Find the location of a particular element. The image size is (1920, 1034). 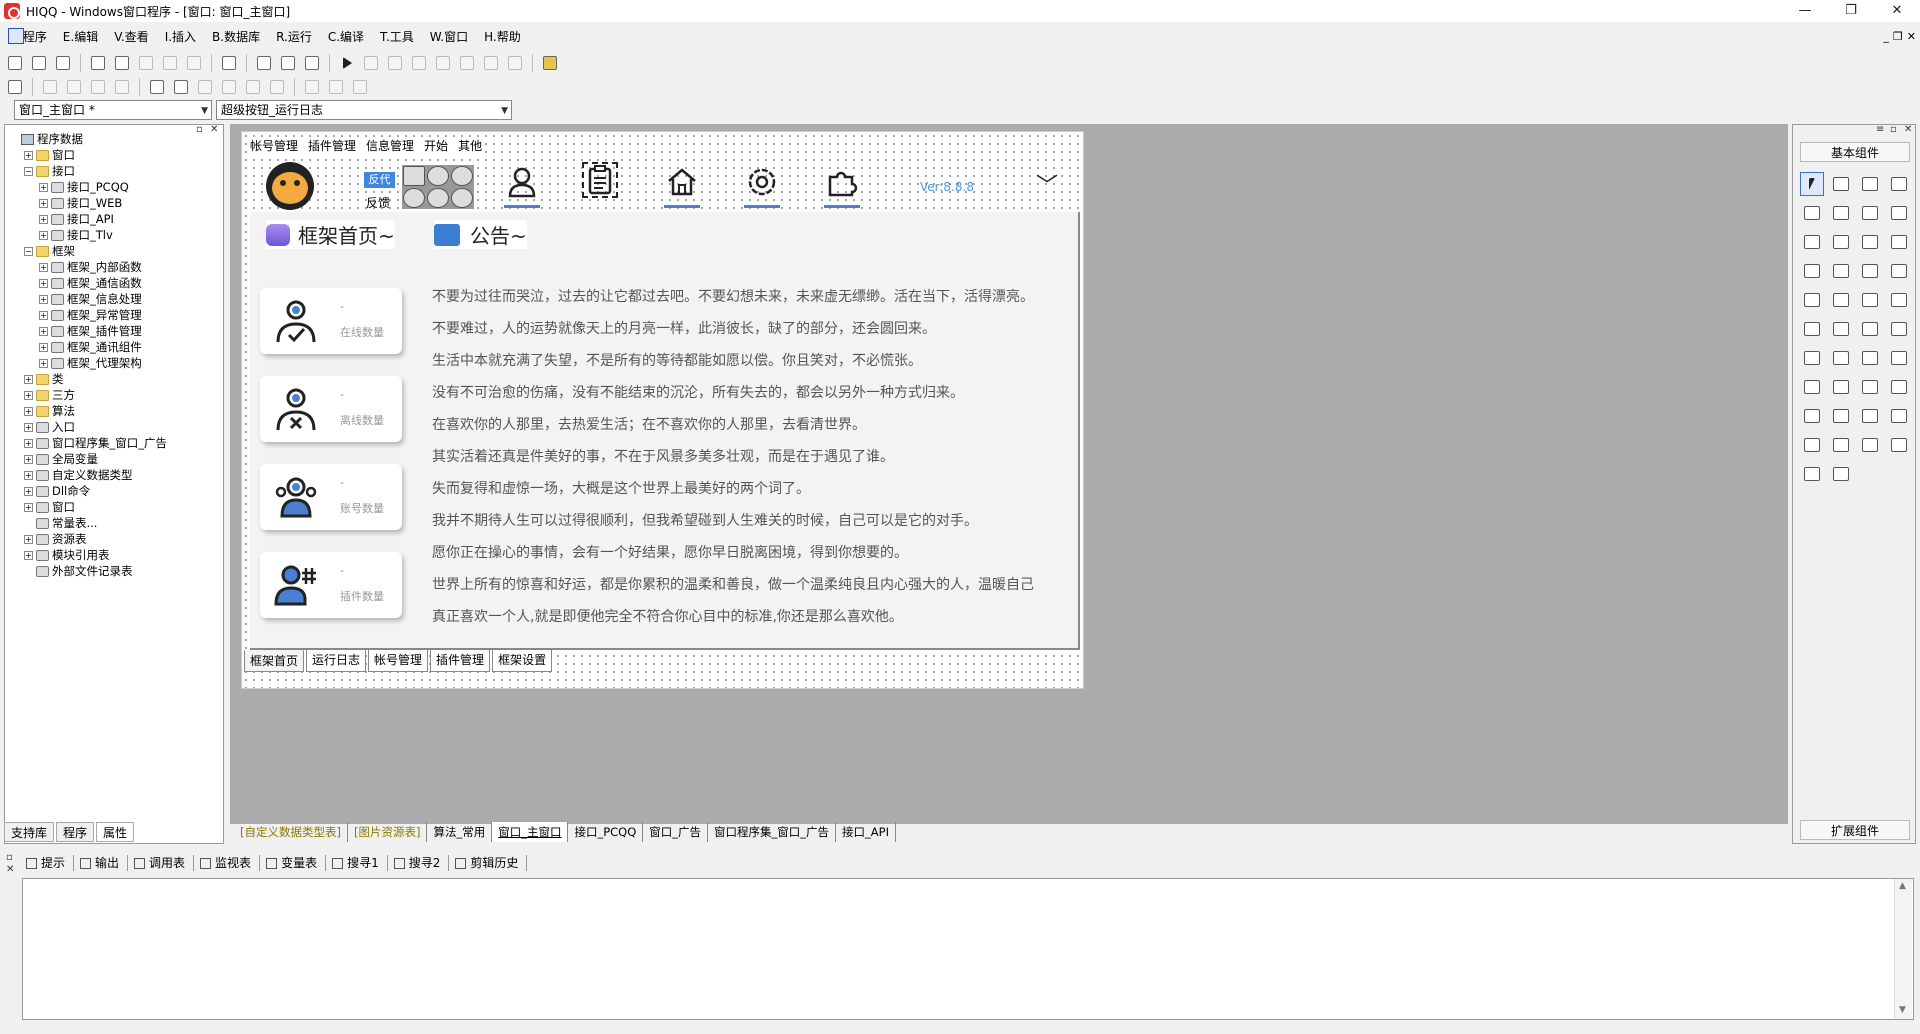

menu-help: H.帮助 is located at coordinates (502, 37).